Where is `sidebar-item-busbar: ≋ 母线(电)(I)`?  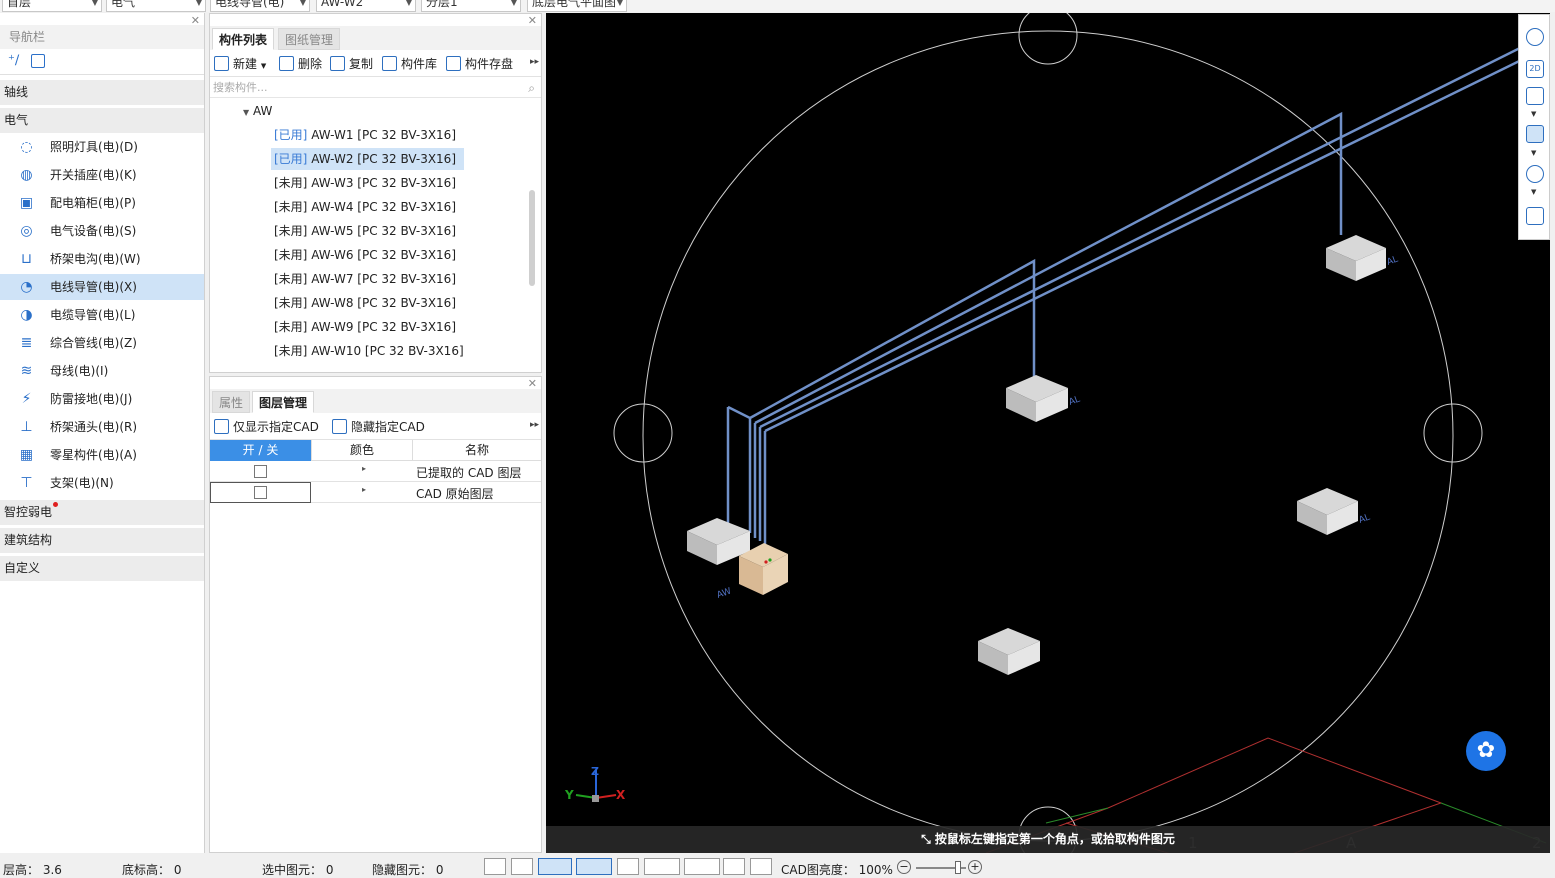 sidebar-item-busbar: ≋ 母线(电)(I) is located at coordinates (102, 371).